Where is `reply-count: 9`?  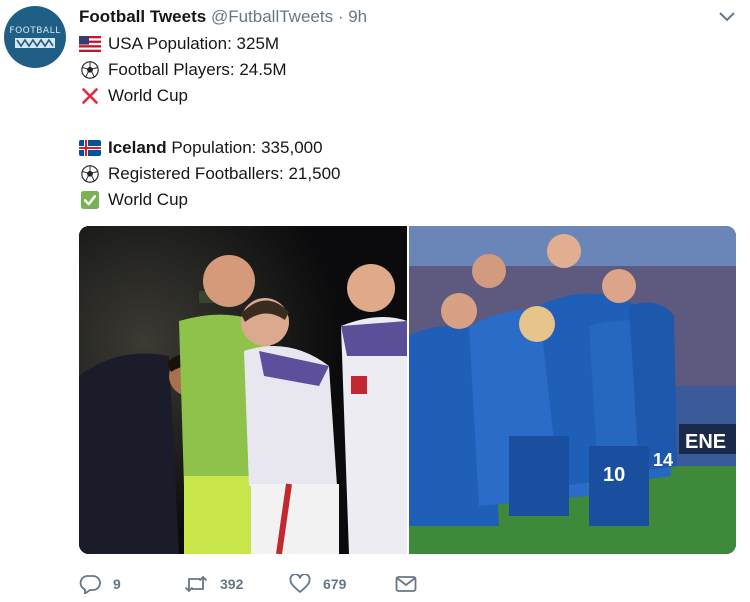 reply-count: 9 is located at coordinates (117, 584).